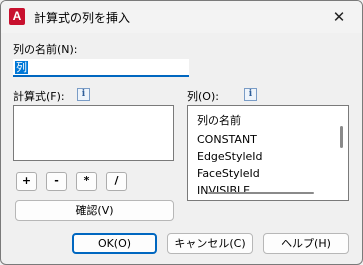 This screenshot has height=265, width=363. I want to click on list-item: 列の名前, so click(219, 120).